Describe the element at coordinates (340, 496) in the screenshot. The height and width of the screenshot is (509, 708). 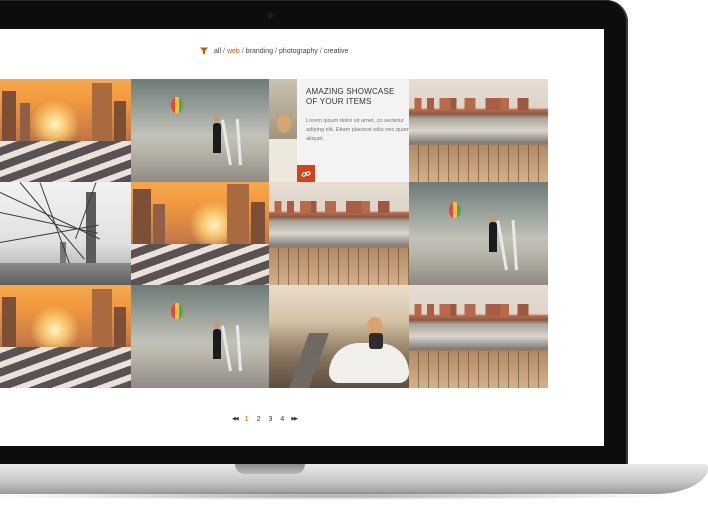
I see `laptop-shadow` at that location.